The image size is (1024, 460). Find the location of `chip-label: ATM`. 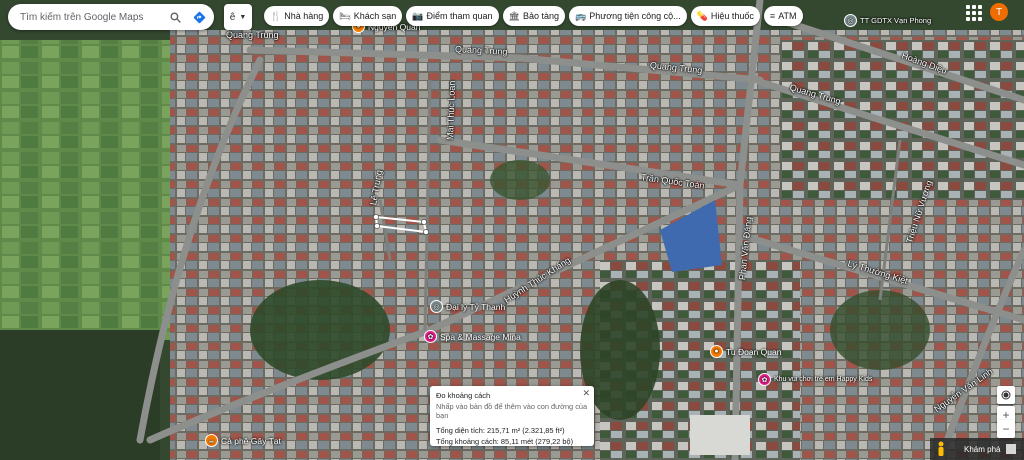

chip-label: ATM is located at coordinates (787, 16).